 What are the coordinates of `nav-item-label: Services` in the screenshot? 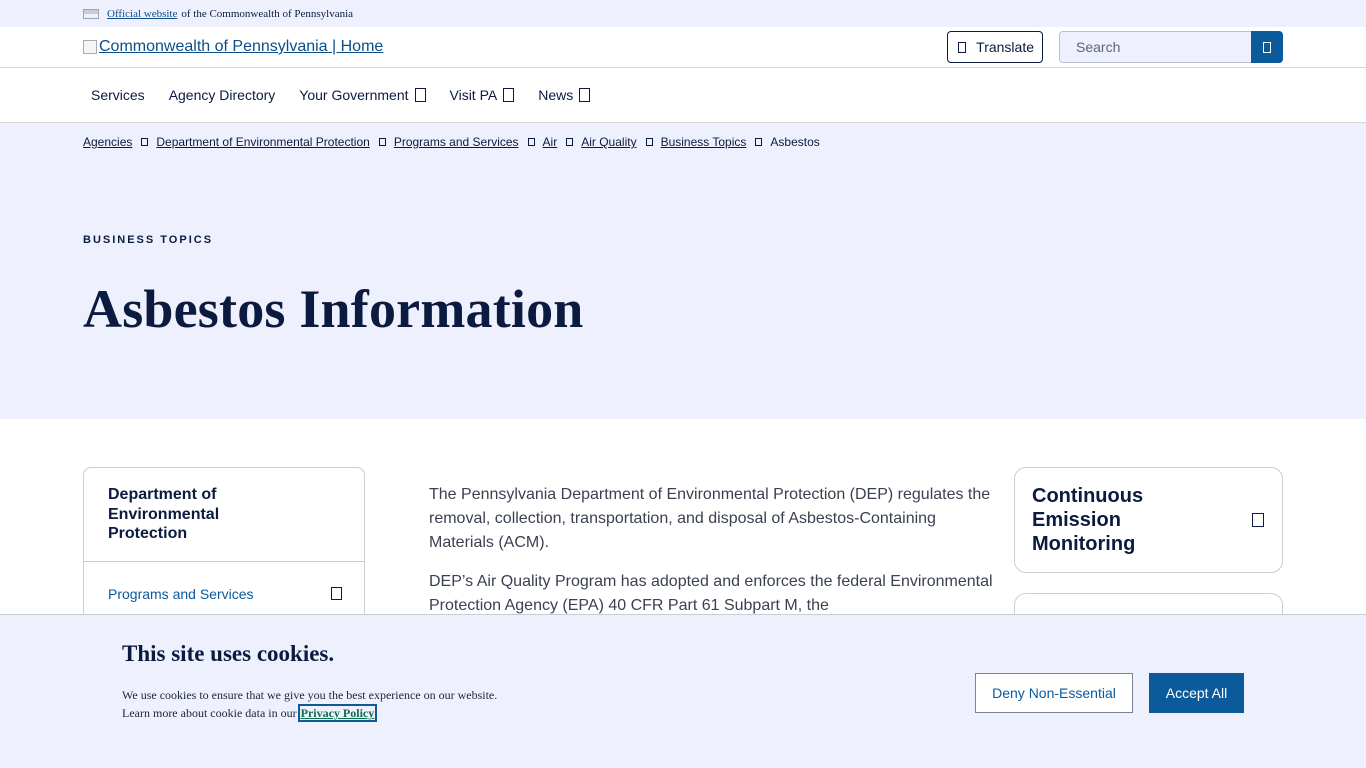 It's located at (118, 95).